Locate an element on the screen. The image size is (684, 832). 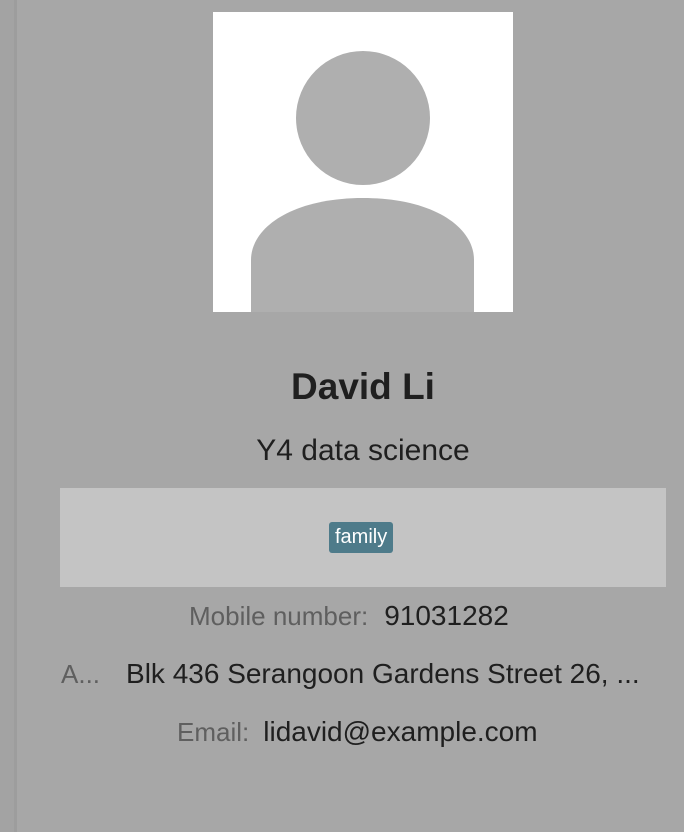
mobile-label: Mobile number: is located at coordinates (279, 616).